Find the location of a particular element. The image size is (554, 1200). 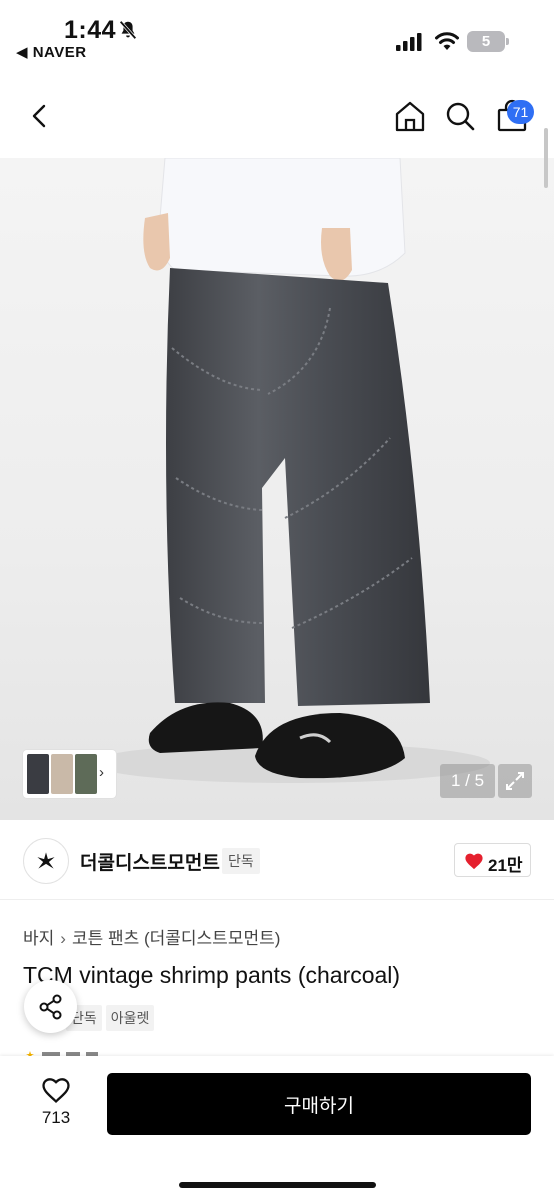

tag-outlet: 아울렛 is located at coordinates (130, 1018).